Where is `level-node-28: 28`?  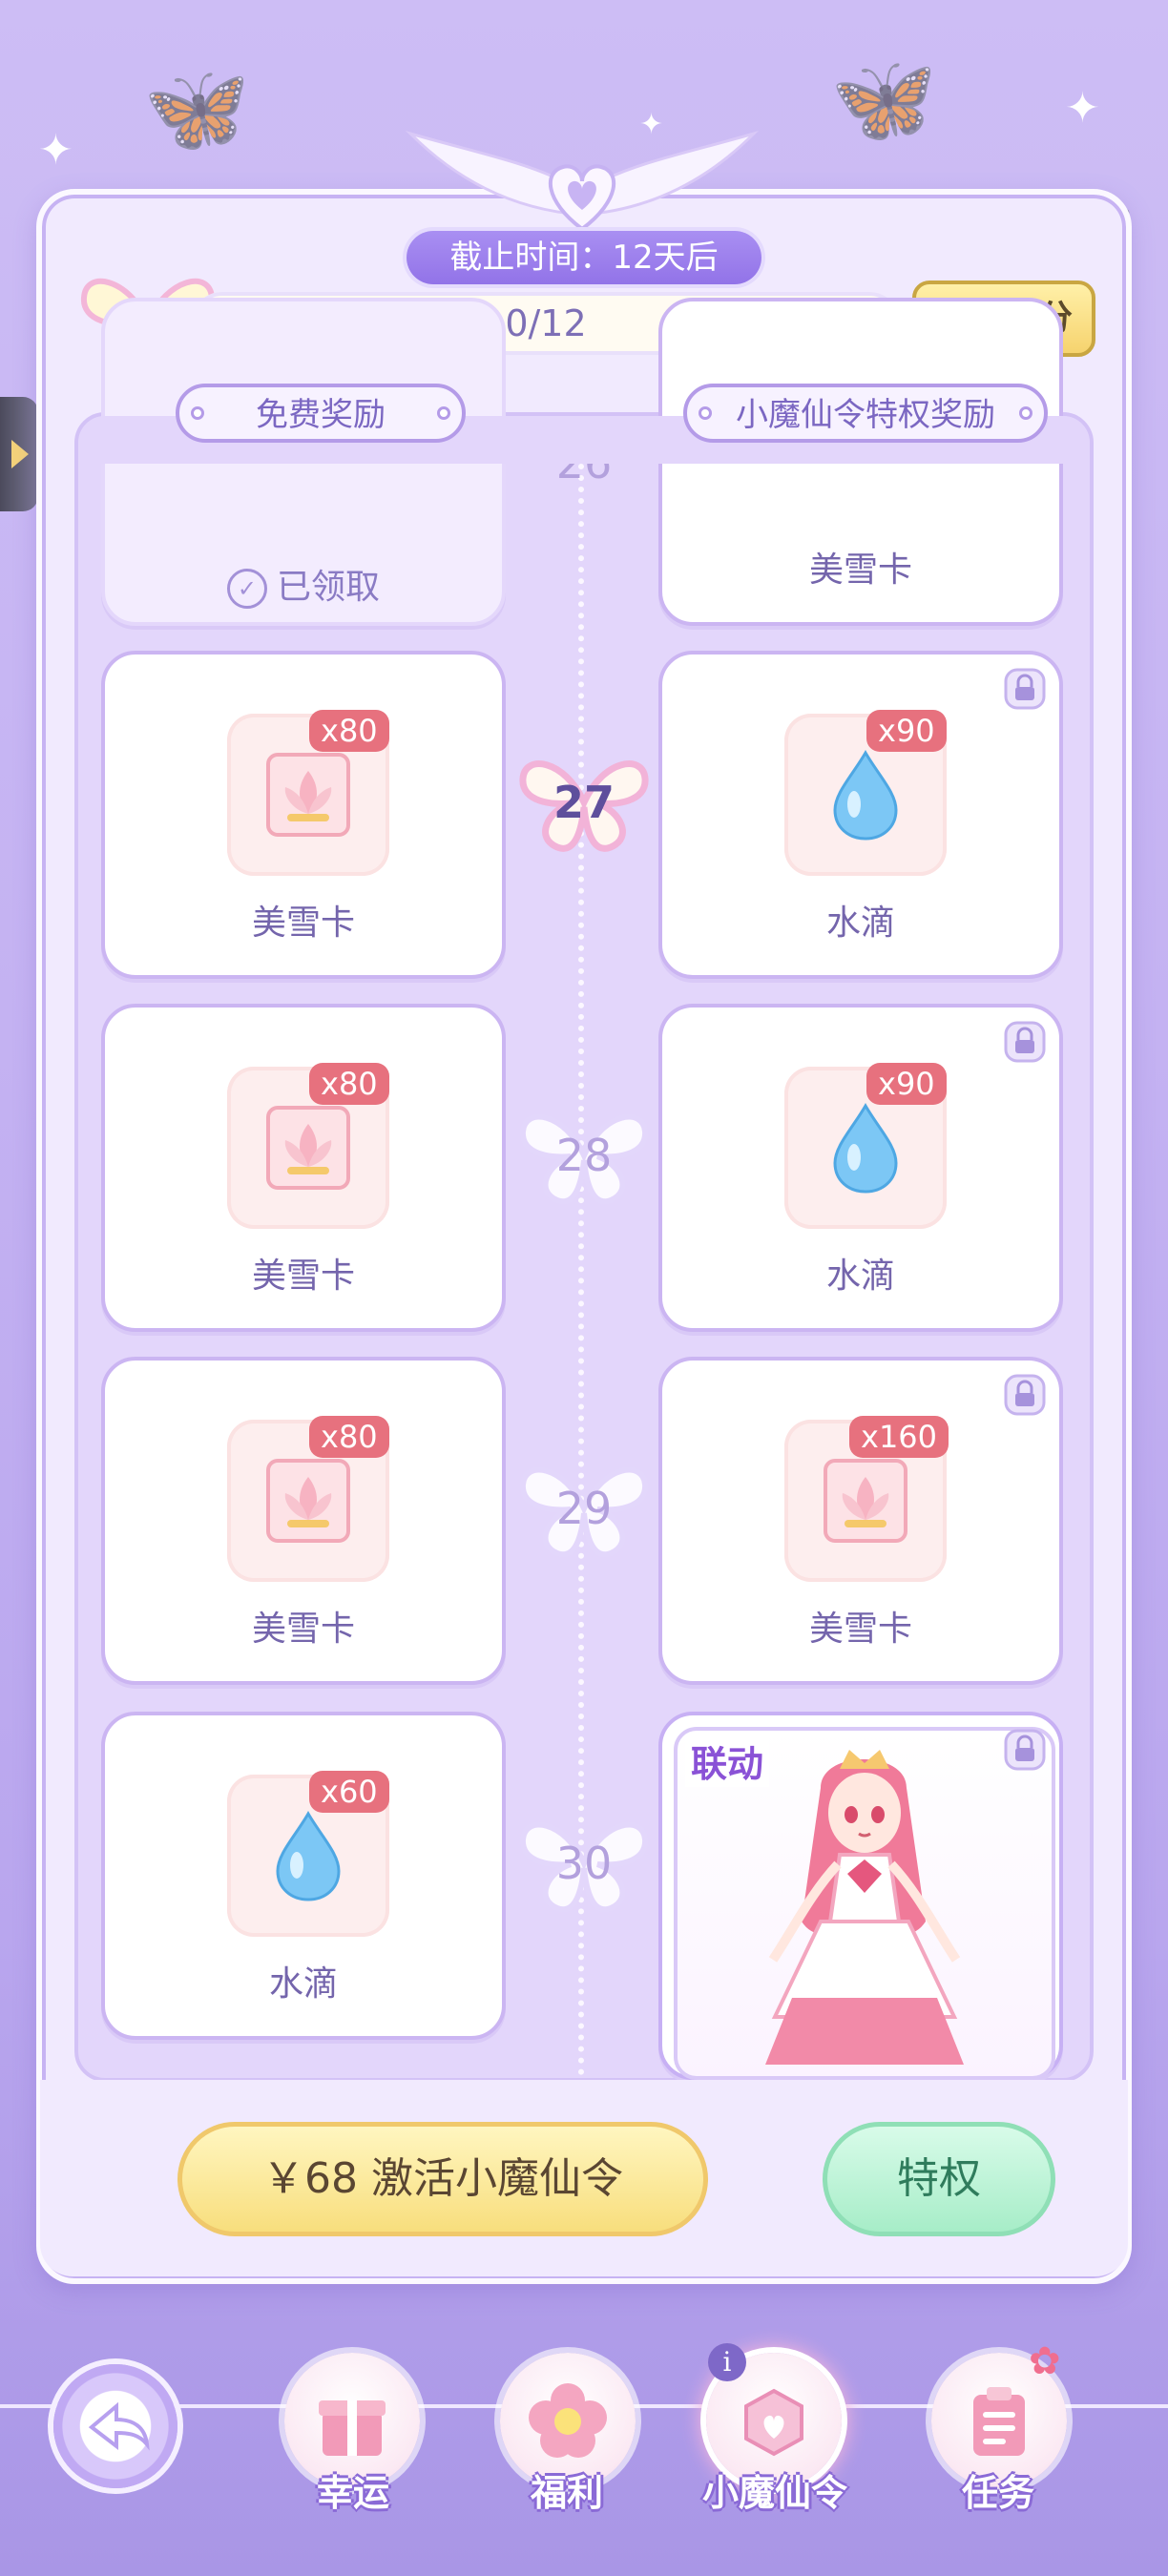 level-node-28: 28 is located at coordinates (584, 1155).